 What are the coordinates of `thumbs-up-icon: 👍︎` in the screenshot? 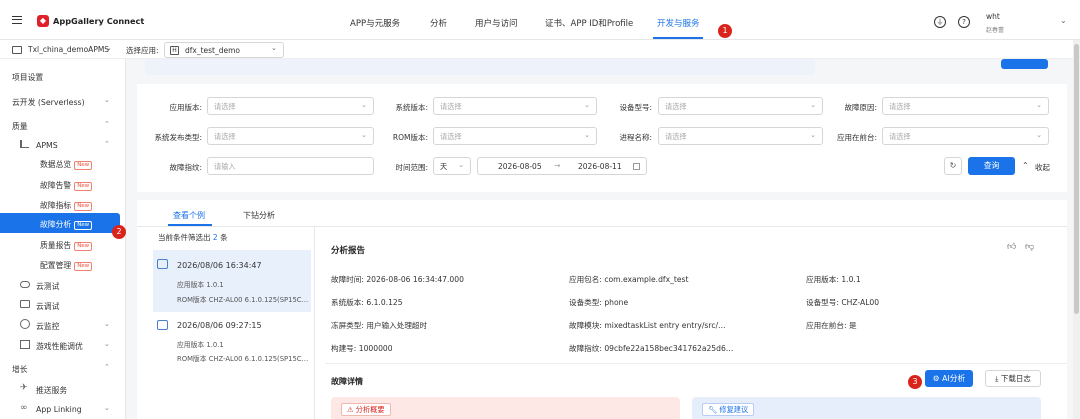 It's located at (1011, 247).